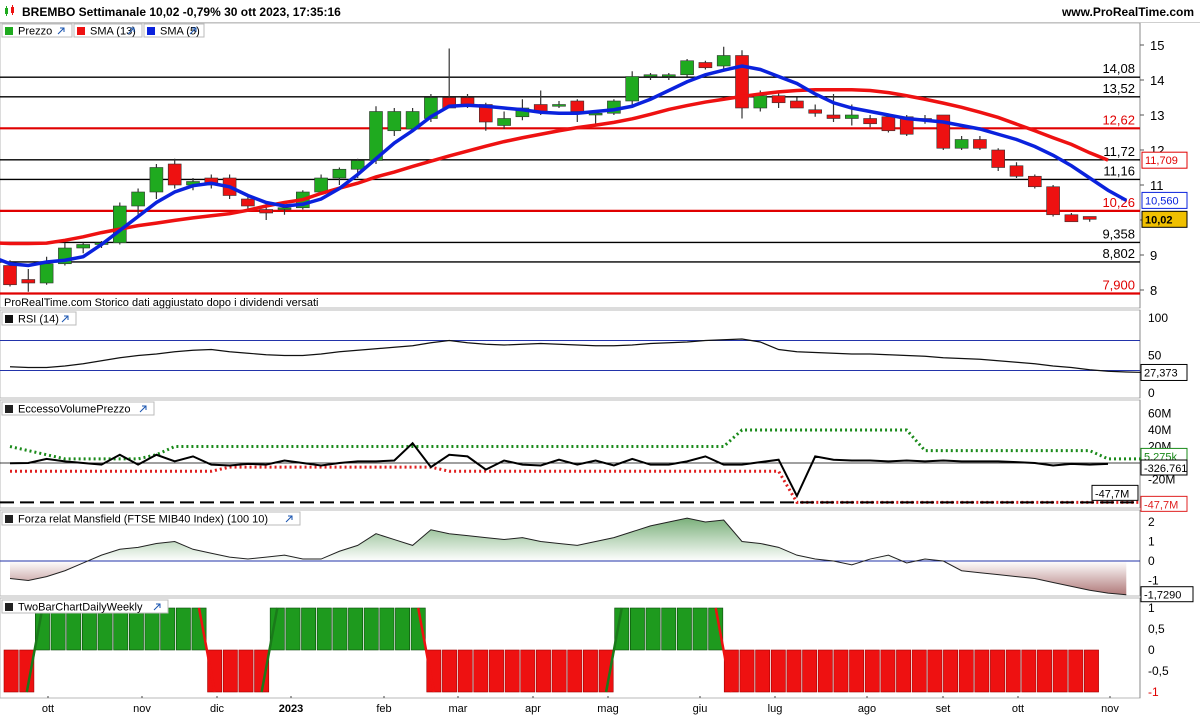 This screenshot has width=1200, height=720. I want to click on badge-label: -326.761, so click(1165, 469).